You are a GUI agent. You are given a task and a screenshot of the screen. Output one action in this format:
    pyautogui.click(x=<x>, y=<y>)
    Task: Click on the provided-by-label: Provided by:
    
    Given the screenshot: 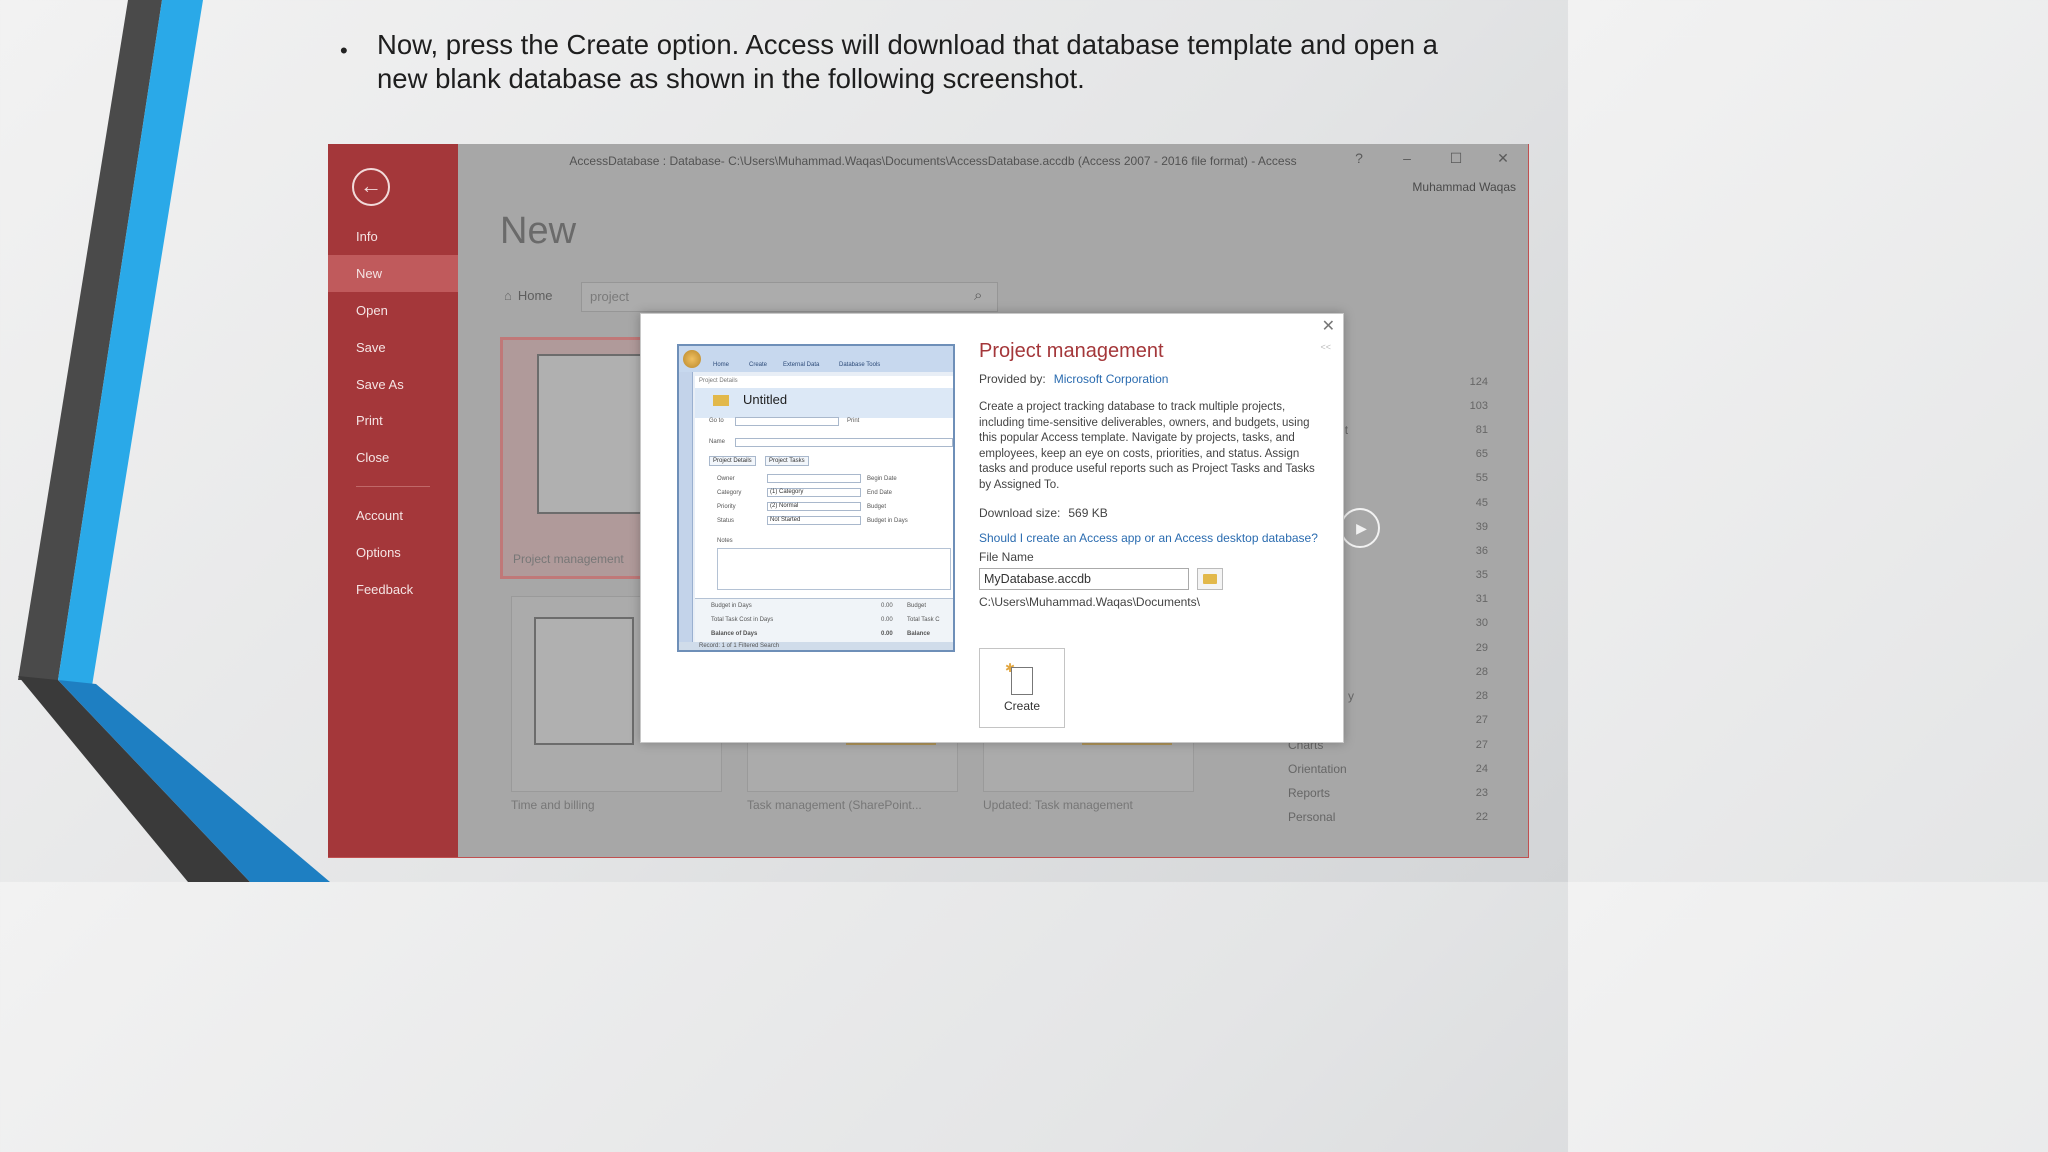 What is the action you would take?
    pyautogui.click(x=1012, y=379)
    